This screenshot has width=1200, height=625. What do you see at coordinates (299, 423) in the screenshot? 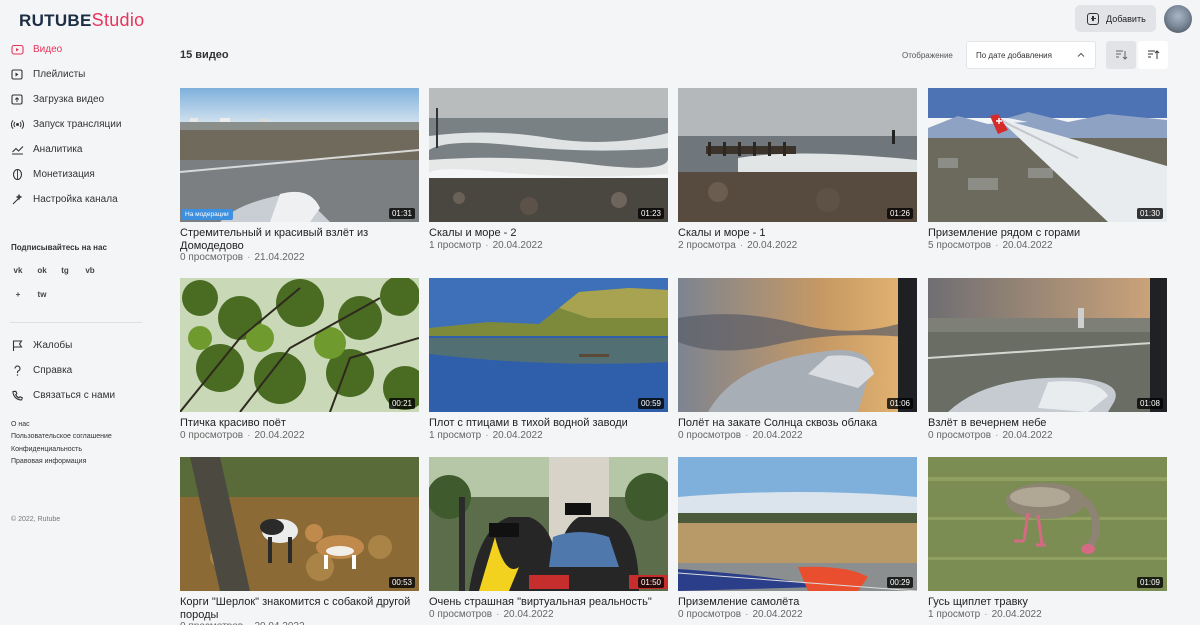
I see `video-title: Птичка красиво поёт` at bounding box center [299, 423].